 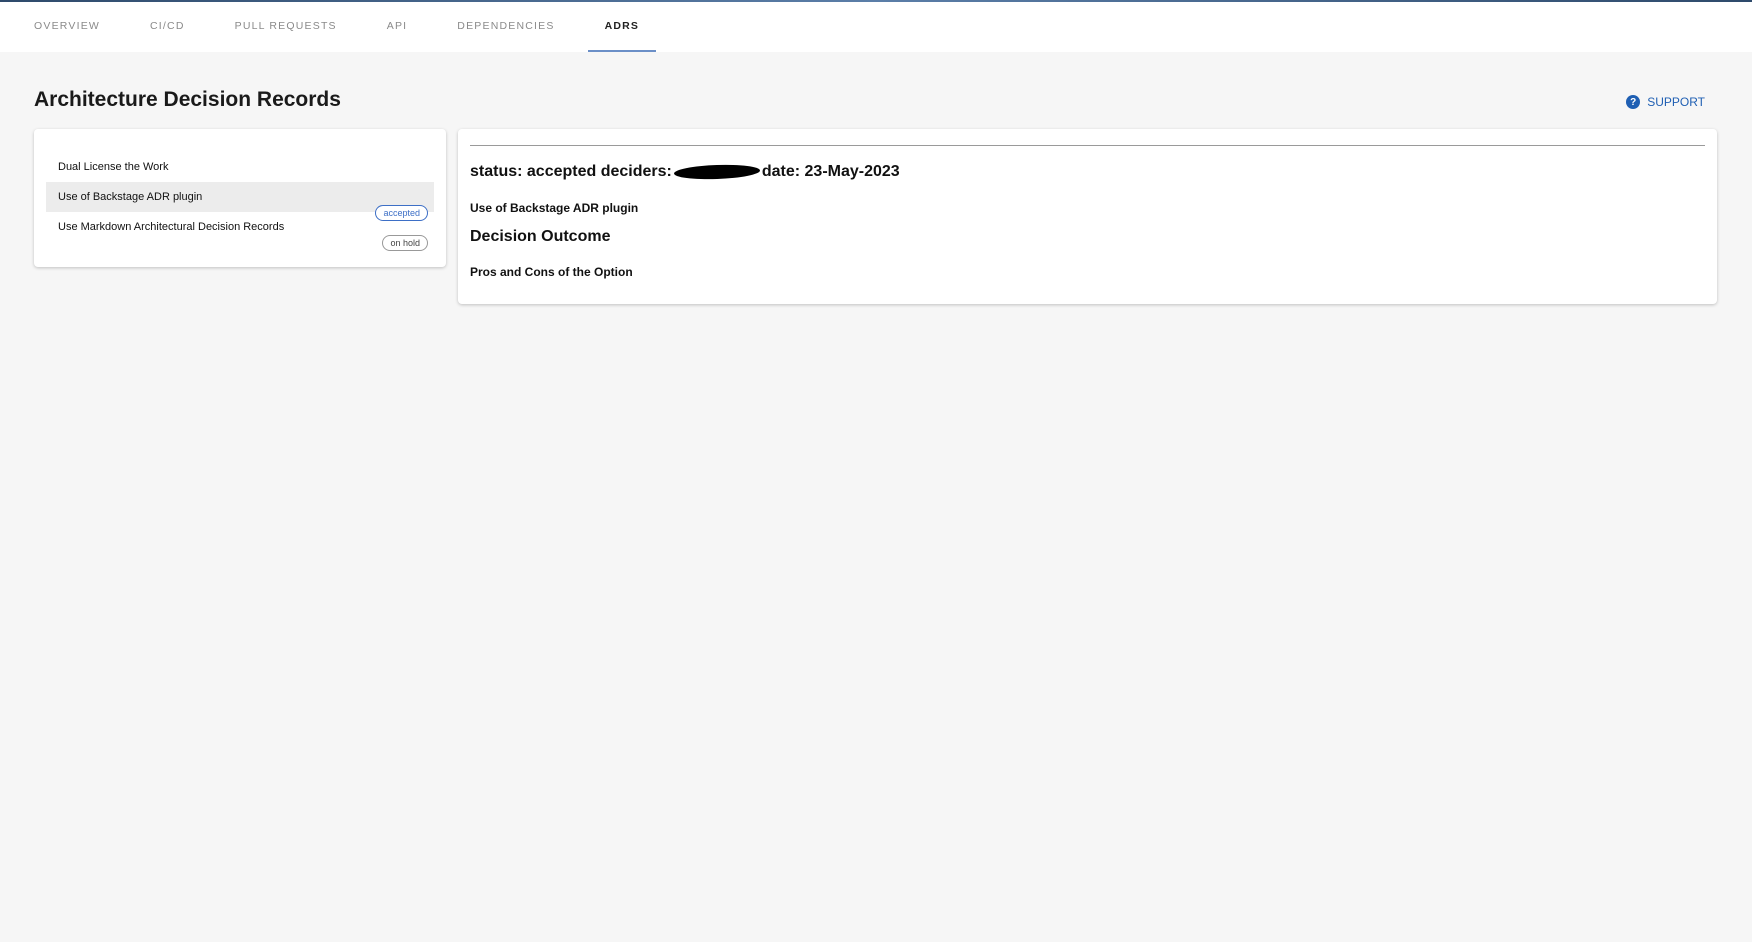 I want to click on tab-cicd: CI/CD, so click(x=167, y=26).